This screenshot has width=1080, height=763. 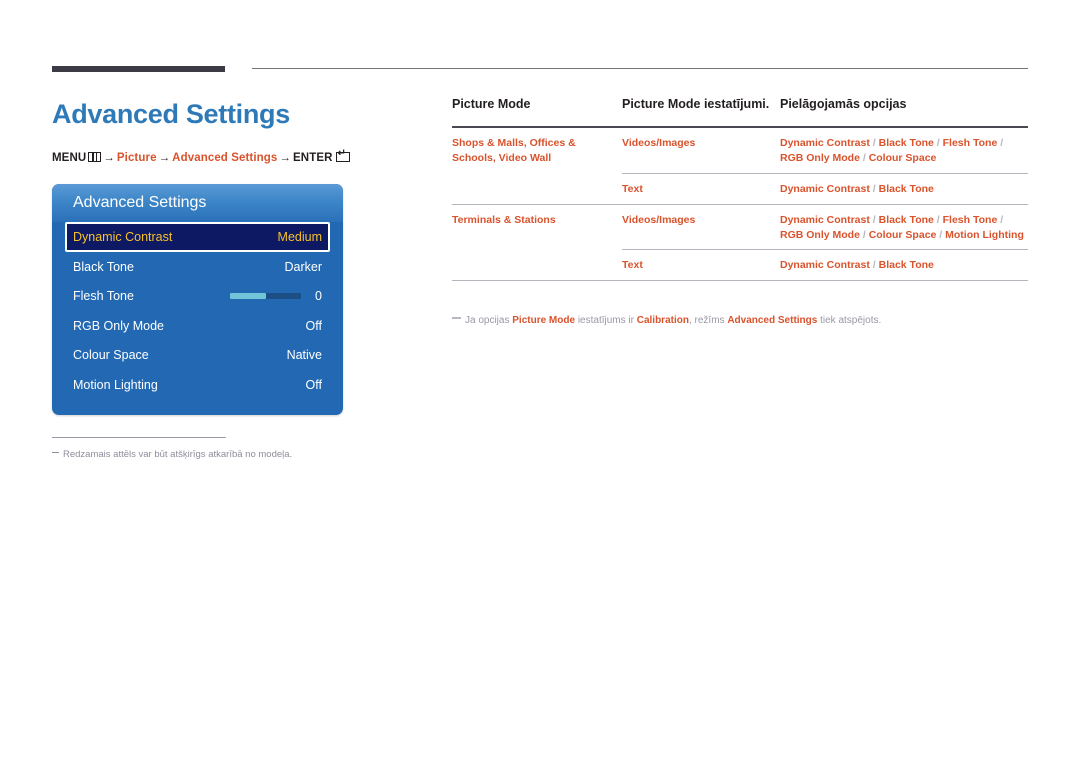 I want to click on menu-bars-icon, so click(x=95, y=157).